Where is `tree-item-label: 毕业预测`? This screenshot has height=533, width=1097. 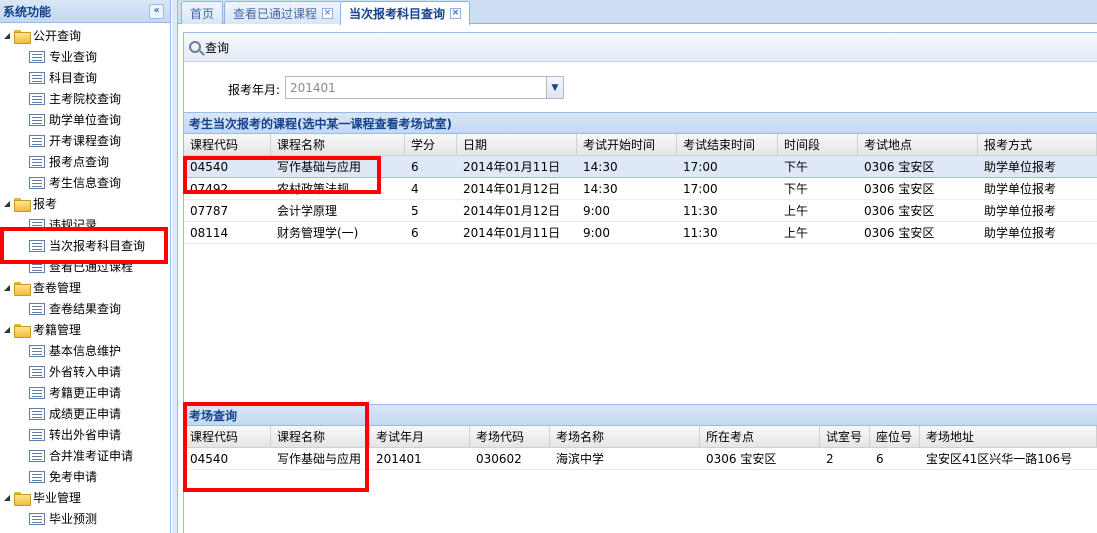
tree-item-label: 毕业预测 is located at coordinates (73, 519).